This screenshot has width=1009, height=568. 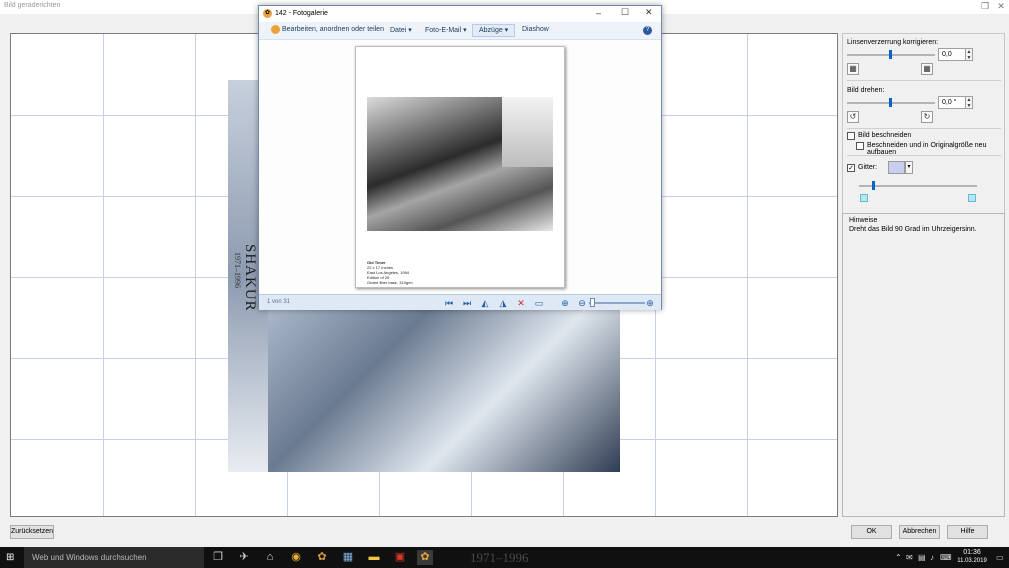 What do you see at coordinates (927, 69) in the screenshot?
I see `pincushion-grid-icon: ▦` at bounding box center [927, 69].